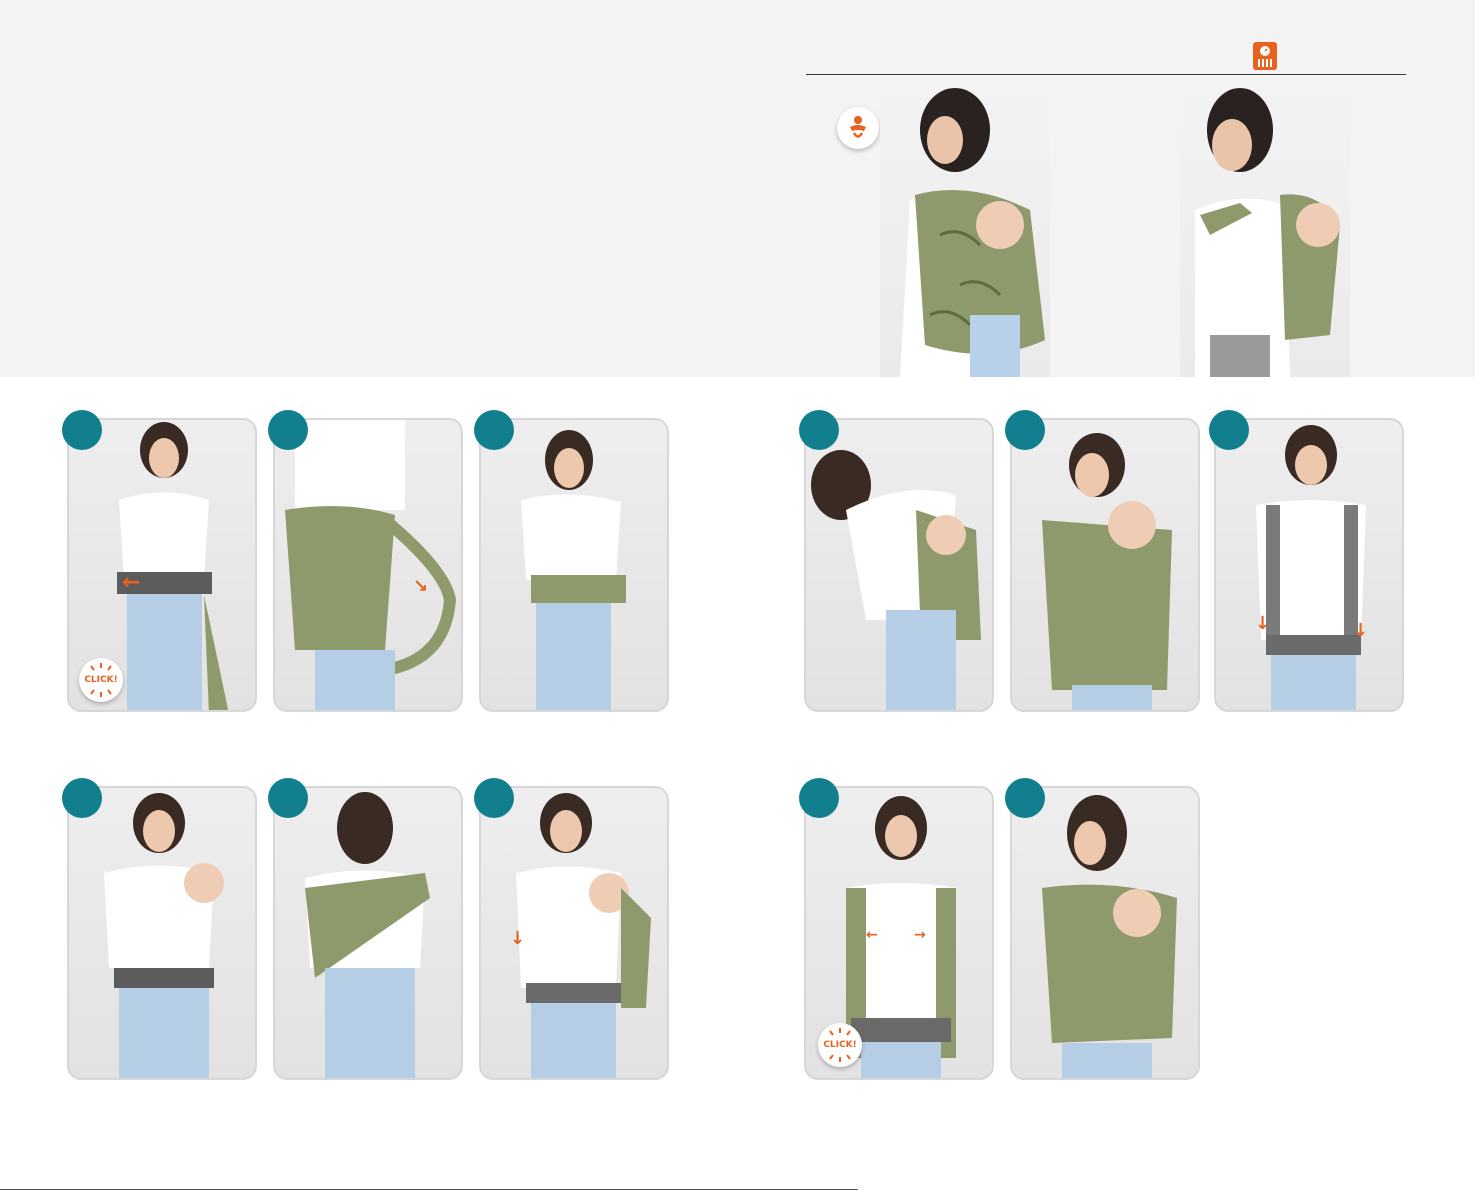 The height and width of the screenshot is (1192, 1475). Describe the element at coordinates (1265, 56) in the screenshot. I see `scale-icon` at that location.